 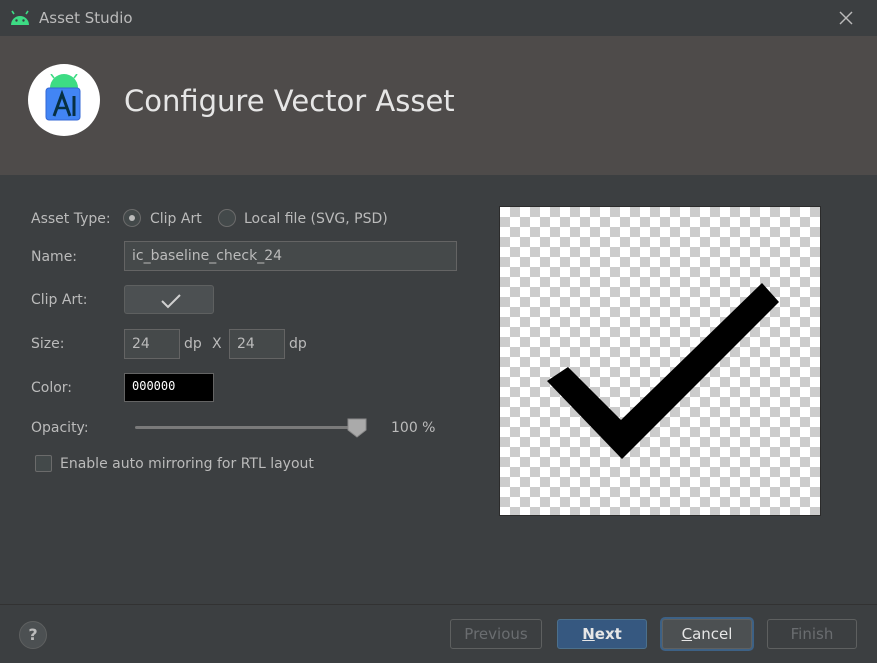 I want to click on size-height-input: 24, so click(x=257, y=344).